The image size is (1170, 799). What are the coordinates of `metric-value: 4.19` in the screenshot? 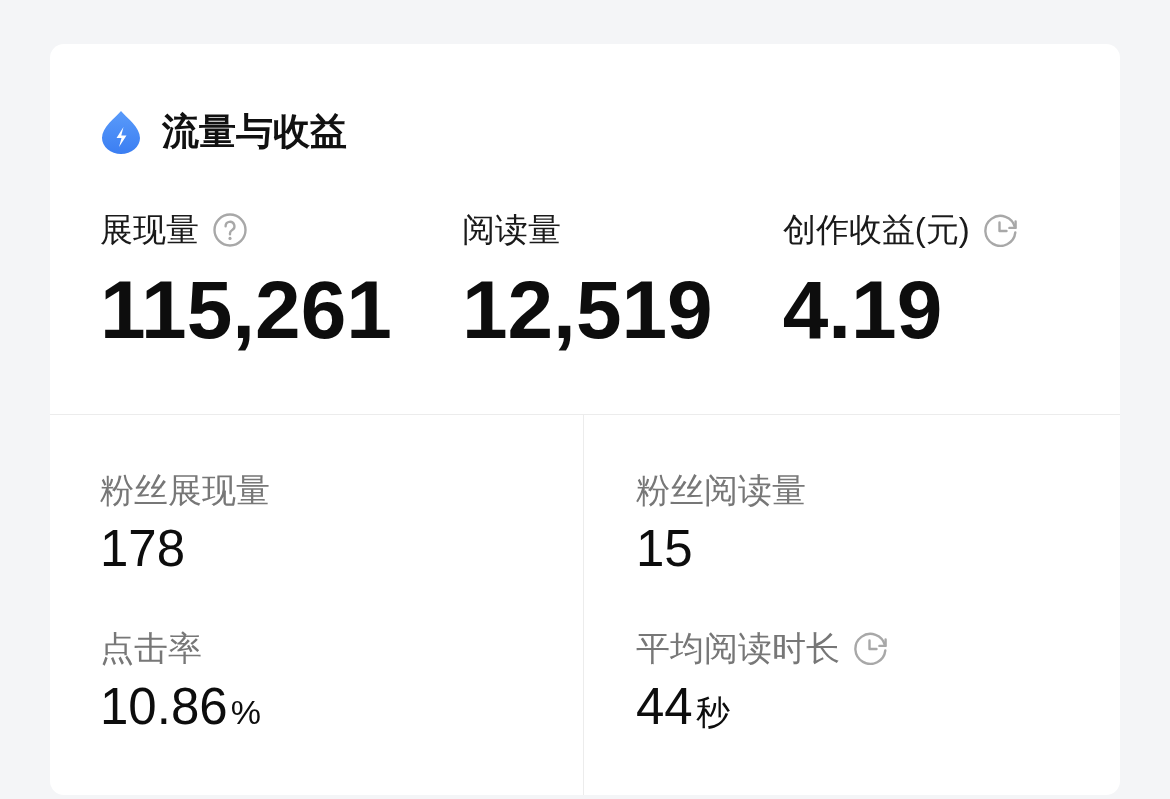 It's located at (862, 310).